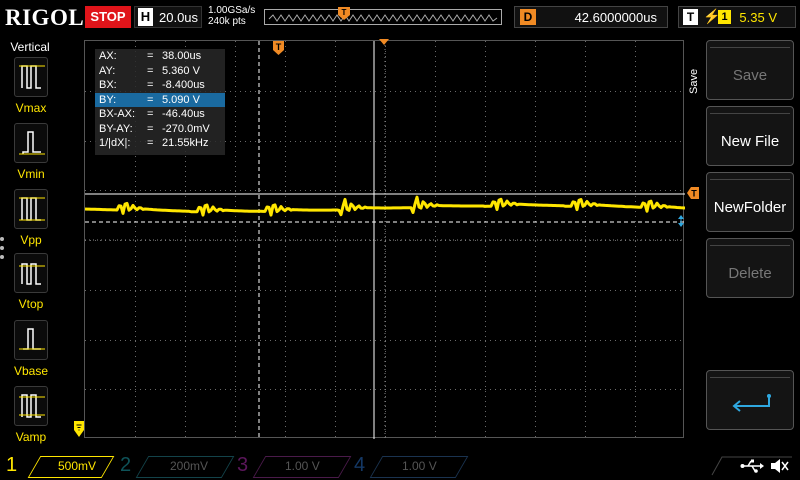  Describe the element at coordinates (690, 17) in the screenshot. I see `trigger-label: T` at that location.